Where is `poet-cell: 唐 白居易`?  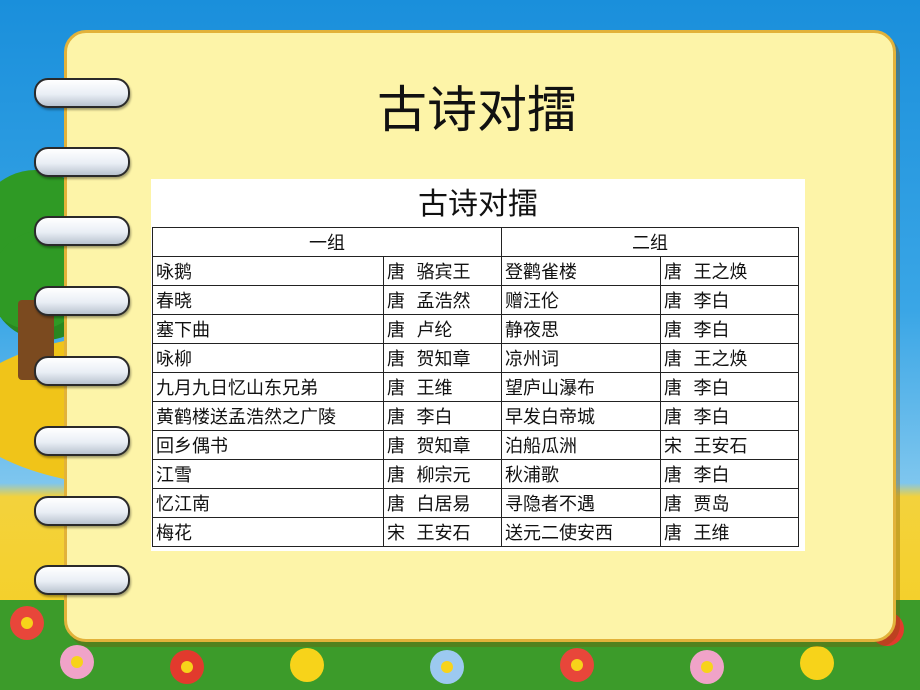
poet-cell: 唐 白居易 is located at coordinates (442, 503).